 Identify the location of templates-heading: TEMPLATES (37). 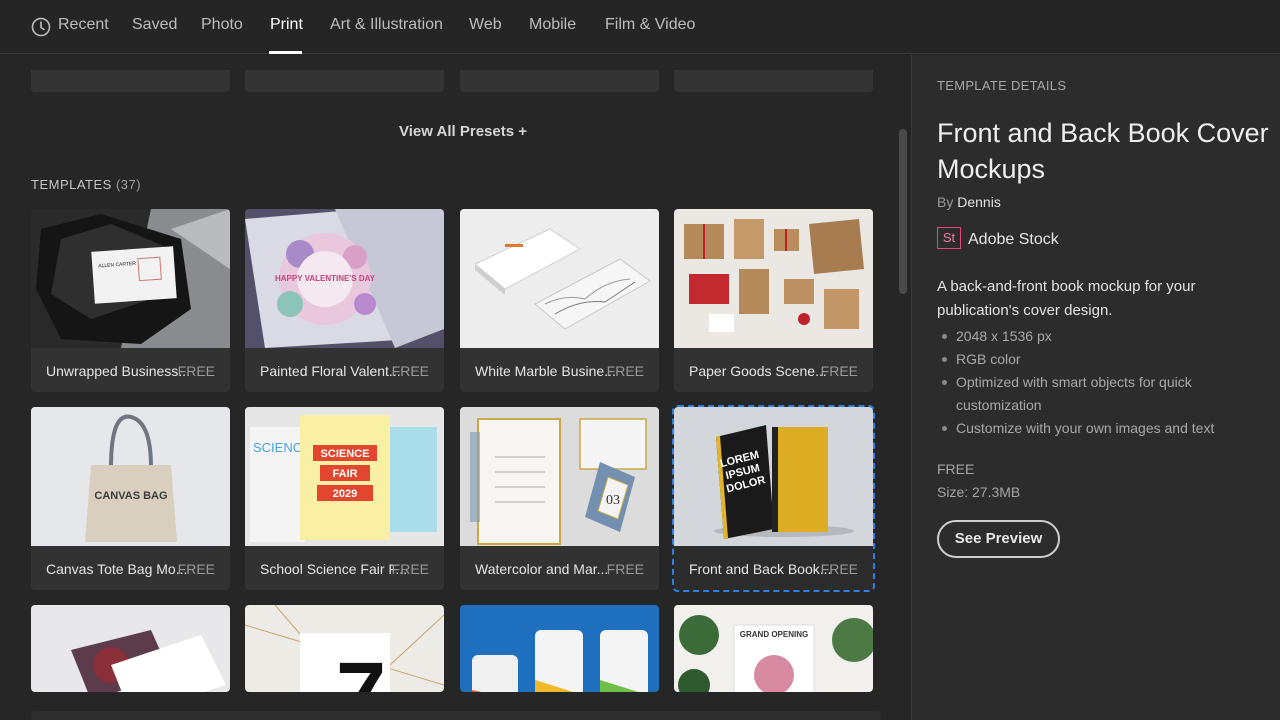
(86, 184).